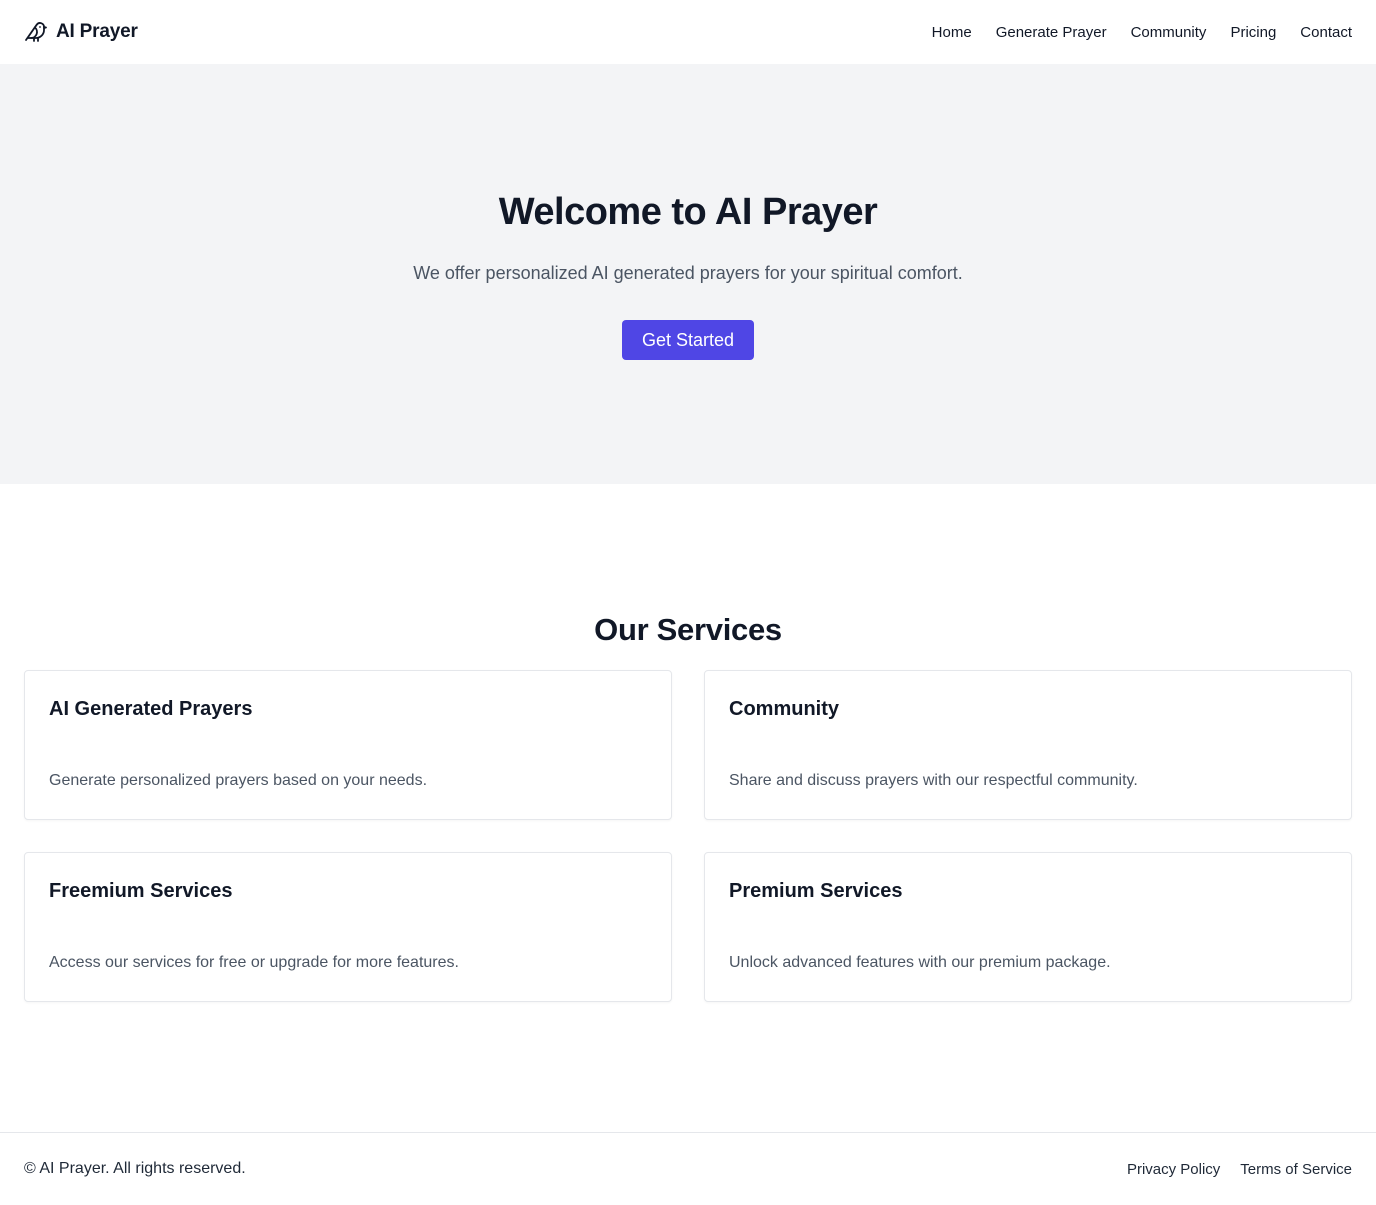 This screenshot has height=1205, width=1376. Describe the element at coordinates (151, 709) in the screenshot. I see `service-card-title: AI Generated Prayers` at that location.